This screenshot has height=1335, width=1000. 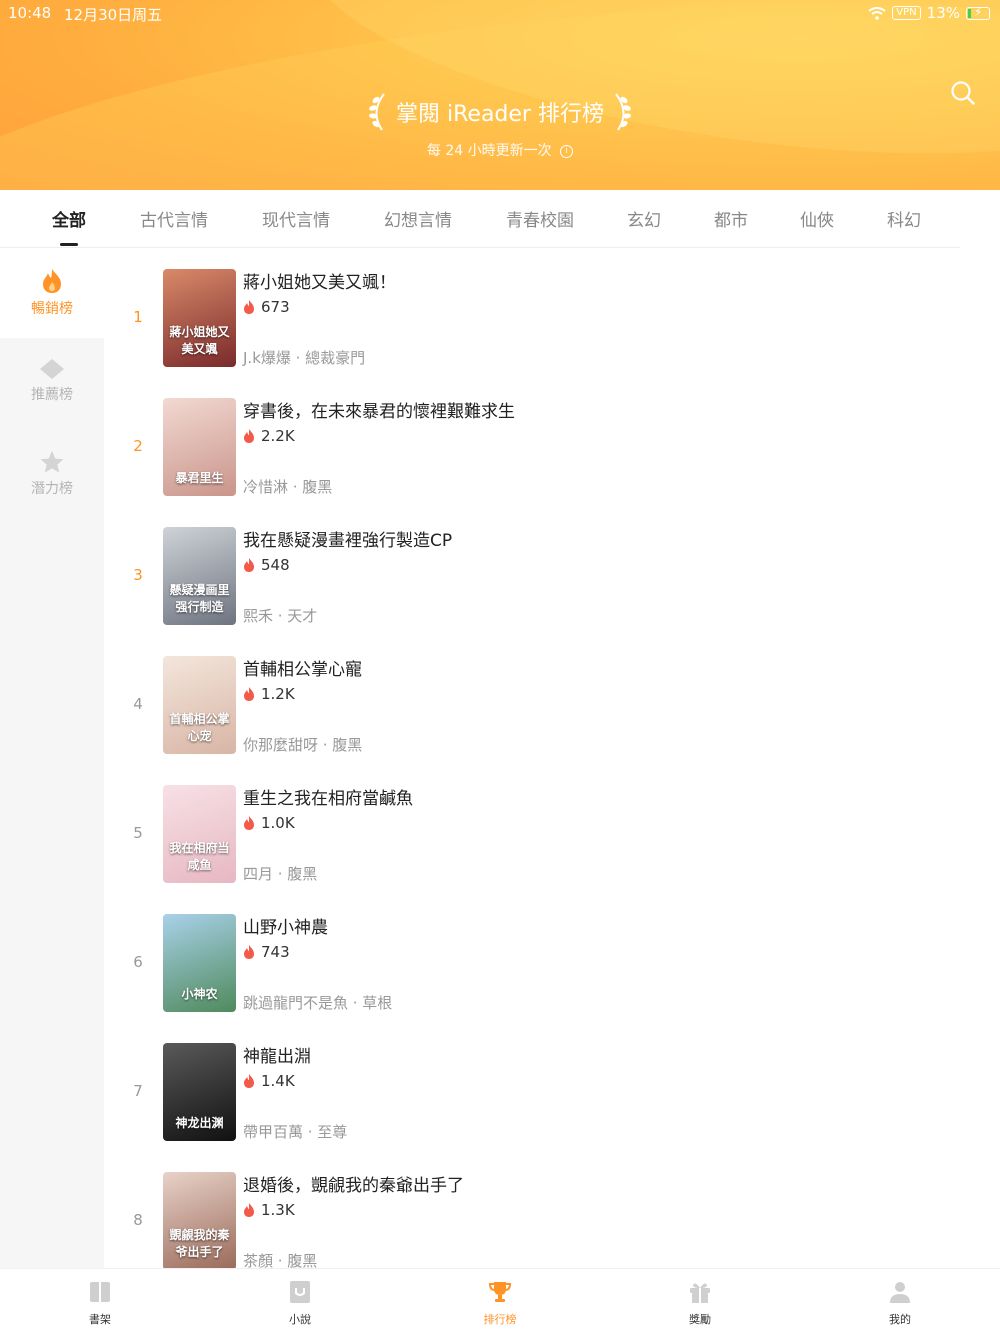 I want to click on book-title: 退婚後，覬覦我的秦爺出手了, so click(x=353, y=1183).